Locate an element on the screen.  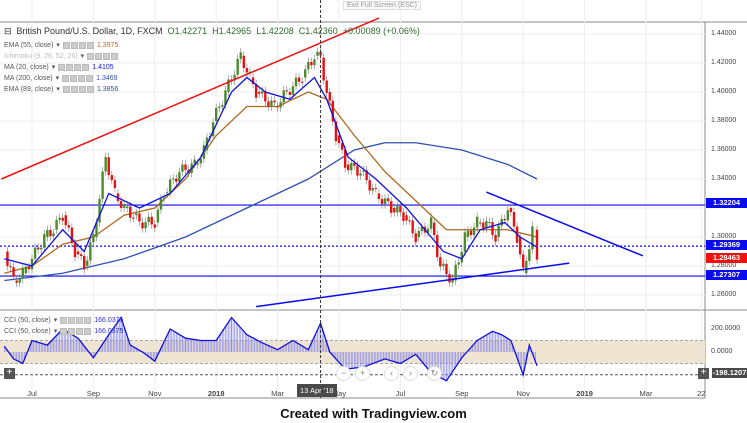
y-tick: 1.36000 is located at coordinates (724, 149).